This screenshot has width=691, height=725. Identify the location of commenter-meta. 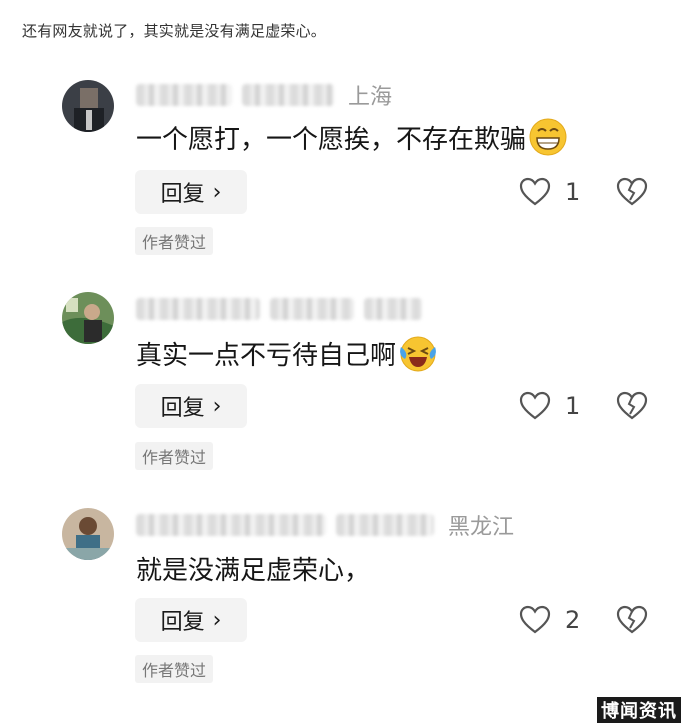
(284, 309).